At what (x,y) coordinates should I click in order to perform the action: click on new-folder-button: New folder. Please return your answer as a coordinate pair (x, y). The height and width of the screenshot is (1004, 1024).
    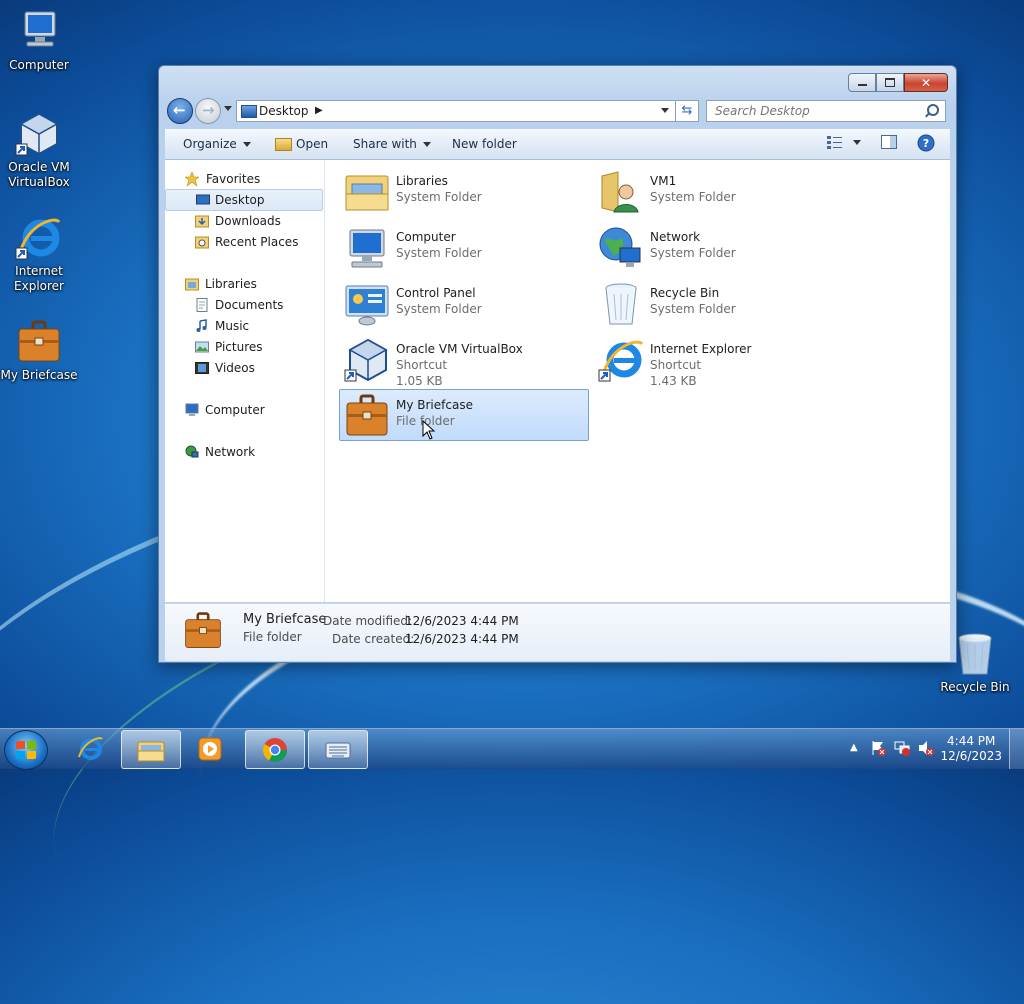
    Looking at the image, I should click on (484, 144).